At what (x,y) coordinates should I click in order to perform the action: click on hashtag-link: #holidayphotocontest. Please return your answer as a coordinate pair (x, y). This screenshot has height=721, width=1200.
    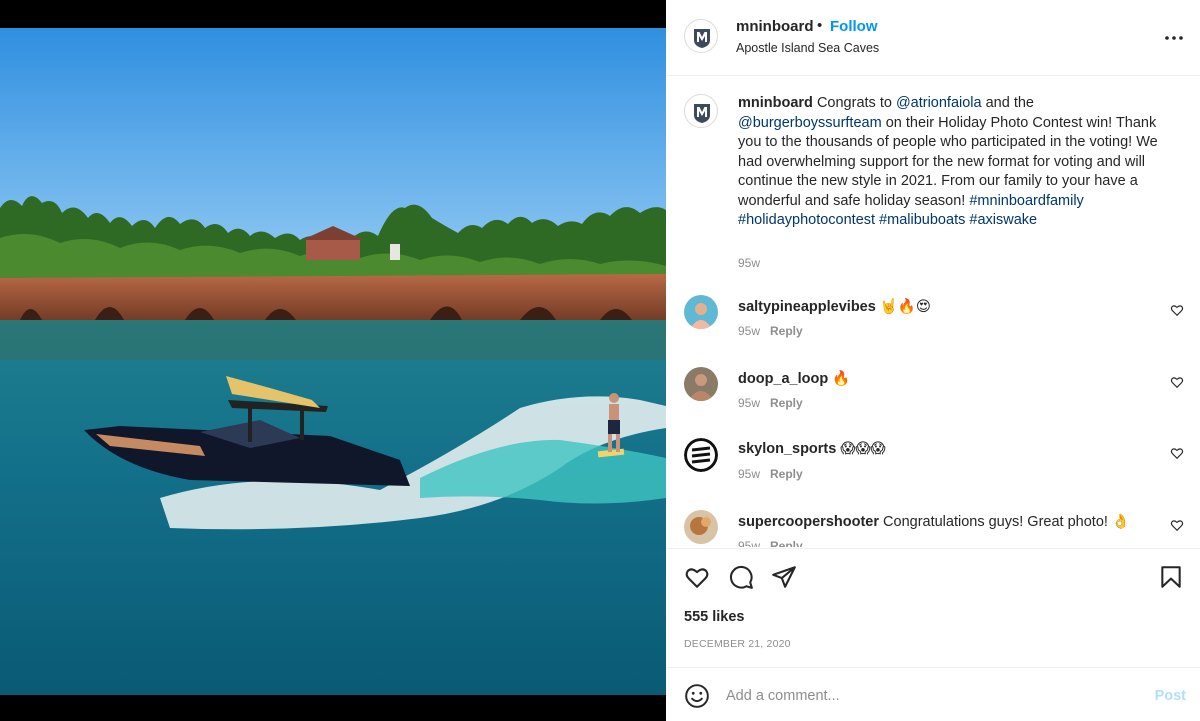
    Looking at the image, I should click on (806, 220).